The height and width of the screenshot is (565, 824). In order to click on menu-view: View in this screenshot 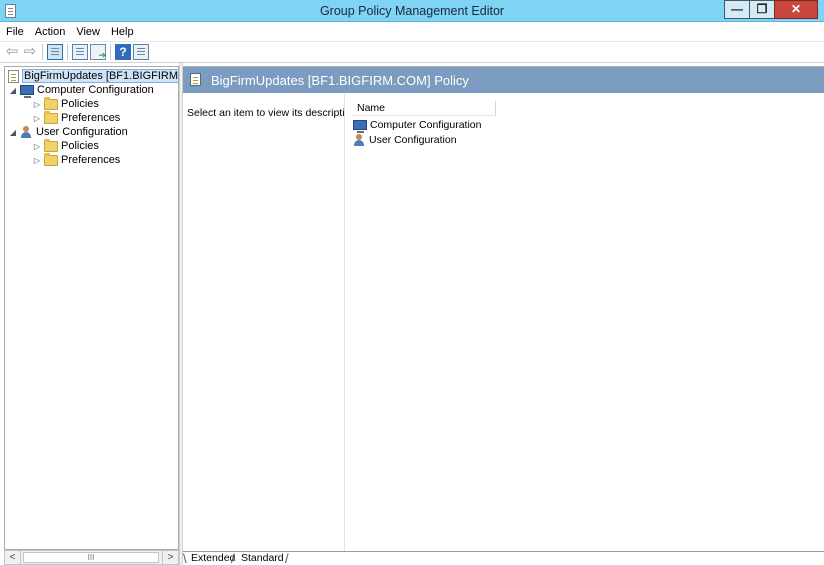, I will do `click(88, 32)`.